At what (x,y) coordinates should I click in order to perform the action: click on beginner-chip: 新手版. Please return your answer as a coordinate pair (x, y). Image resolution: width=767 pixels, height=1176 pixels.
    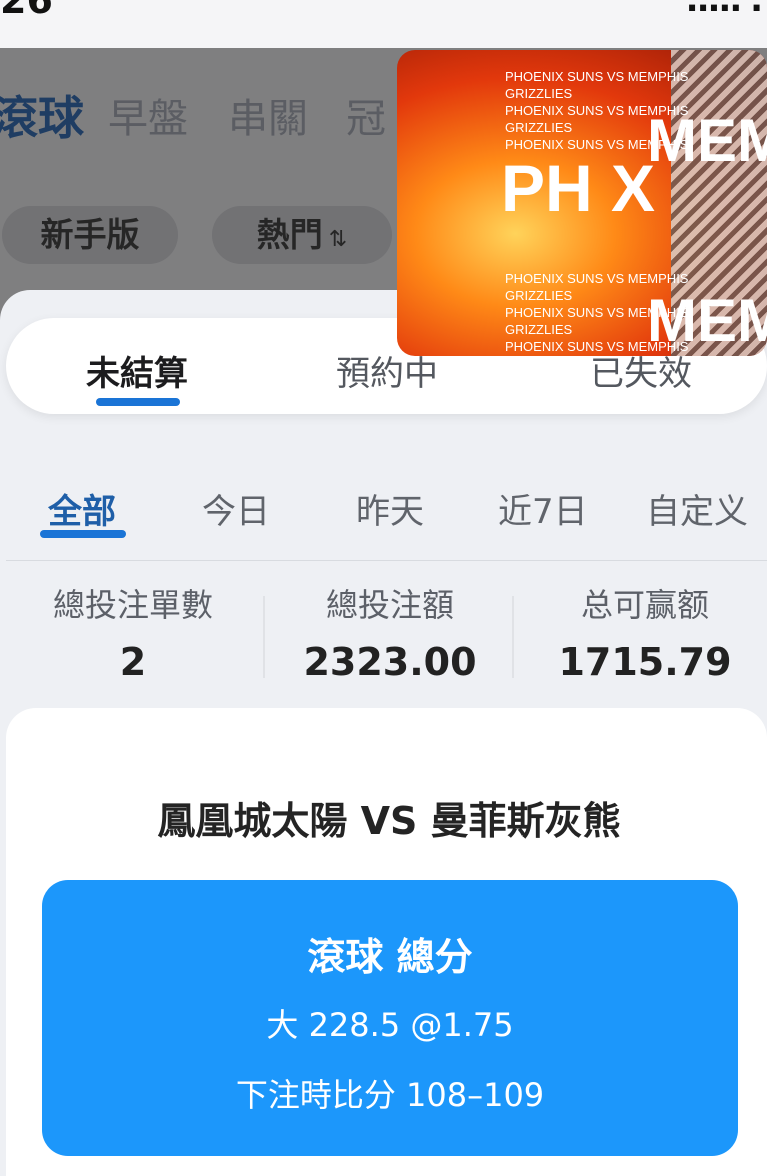
    Looking at the image, I should click on (90, 235).